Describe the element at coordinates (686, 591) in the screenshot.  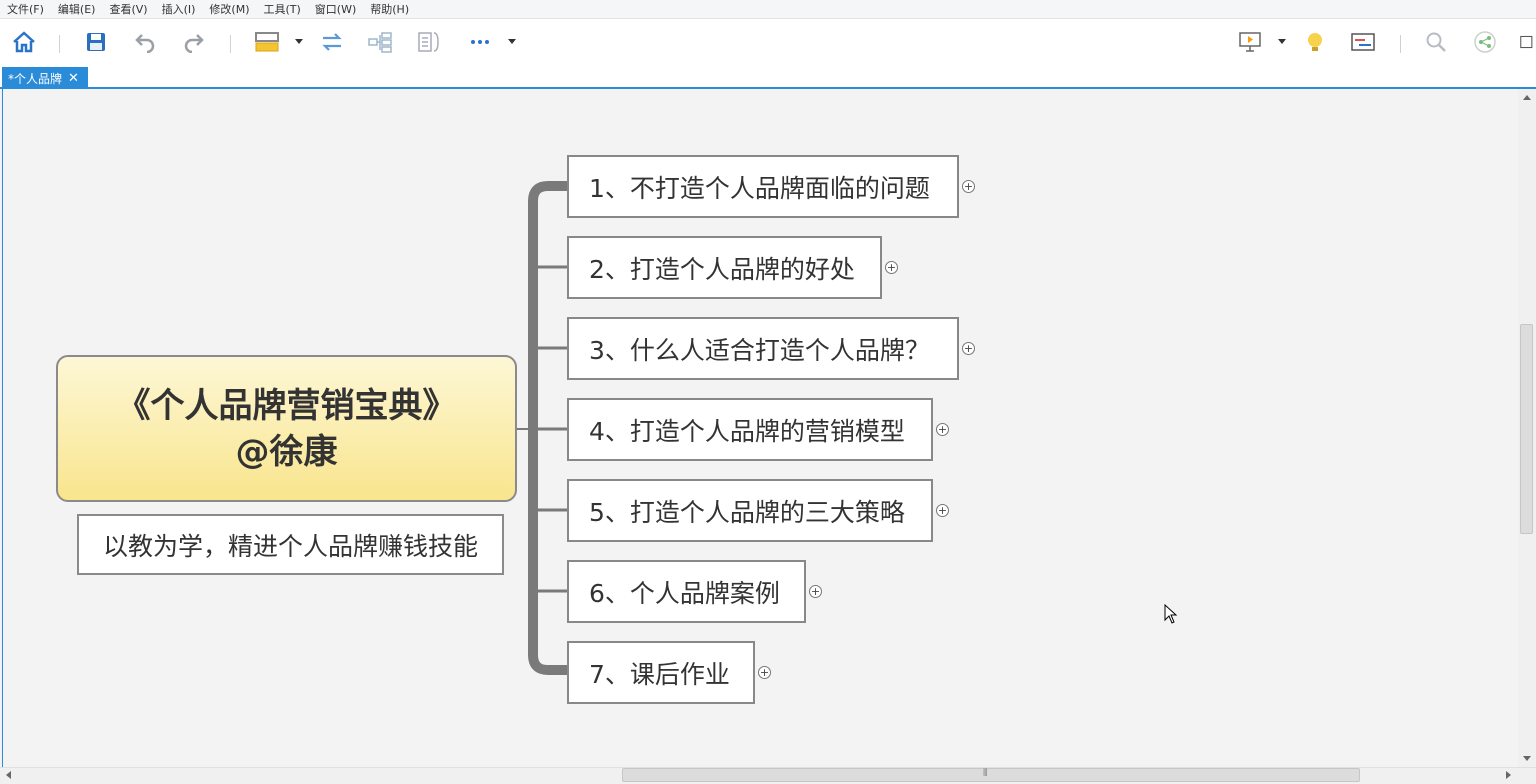
I see `branch-topic-6: 6、个人品牌案例` at that location.